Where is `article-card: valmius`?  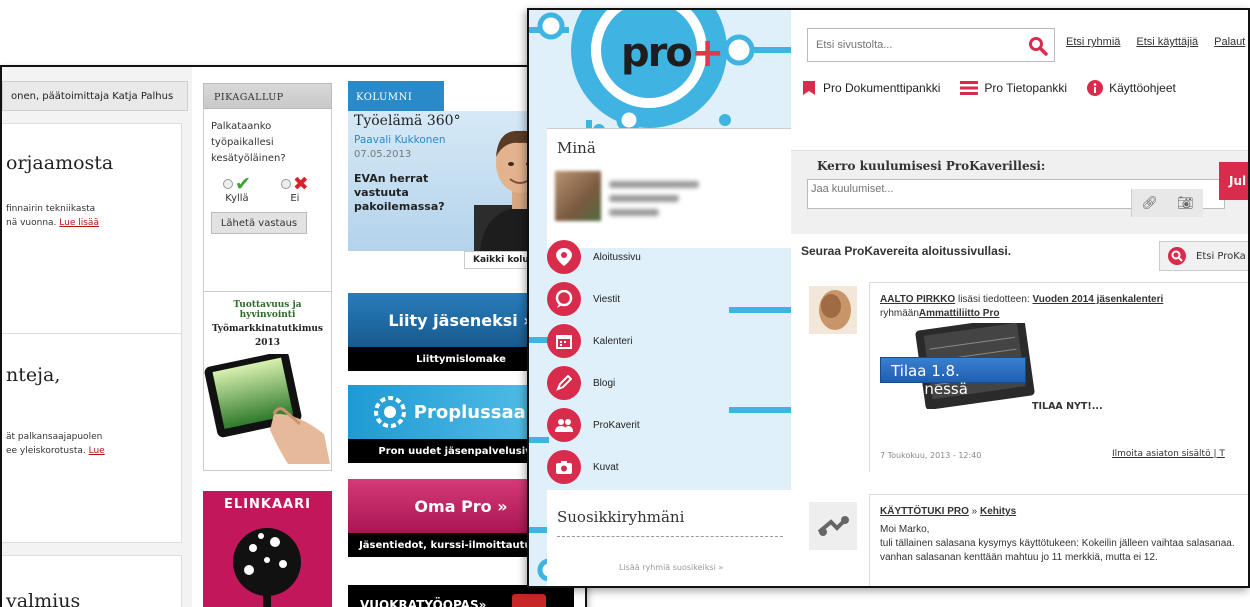 article-card: valmius is located at coordinates (92, 581).